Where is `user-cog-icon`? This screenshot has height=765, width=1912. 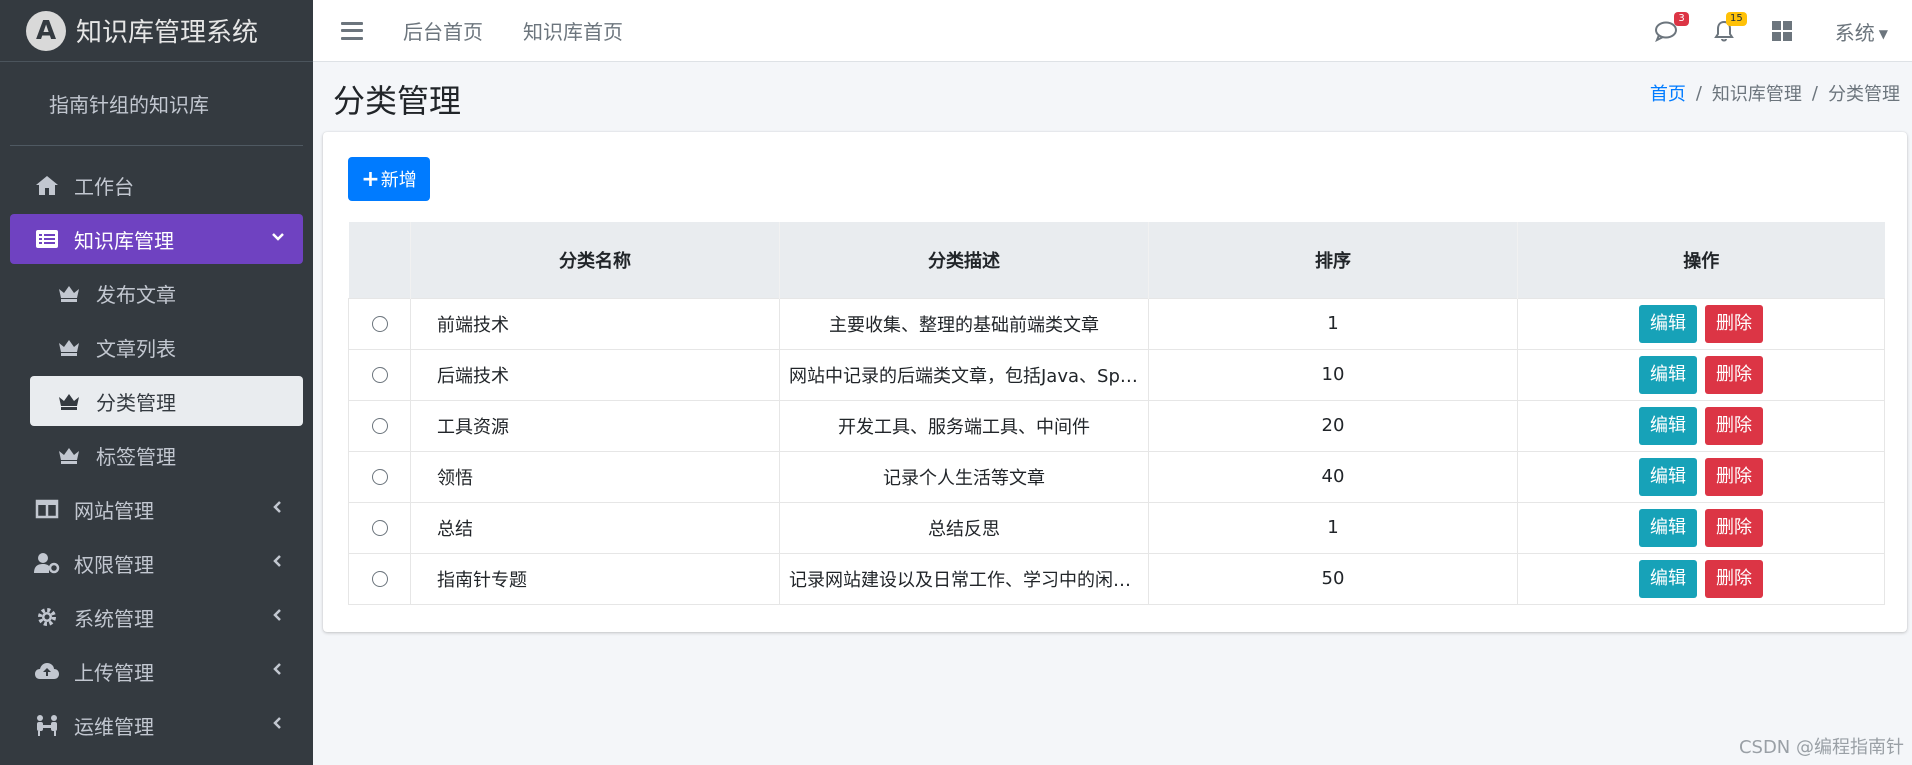 user-cog-icon is located at coordinates (47, 563).